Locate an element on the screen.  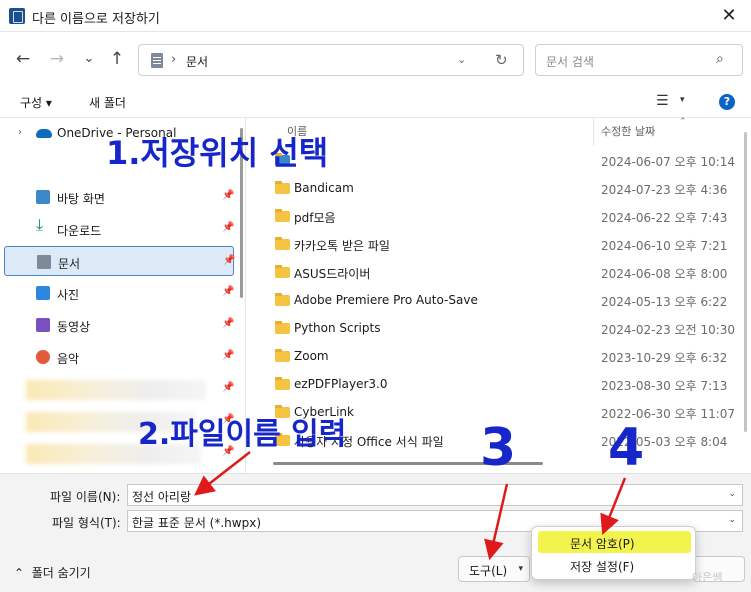
file-name: ASUS드라이버 is located at coordinates (332, 274).